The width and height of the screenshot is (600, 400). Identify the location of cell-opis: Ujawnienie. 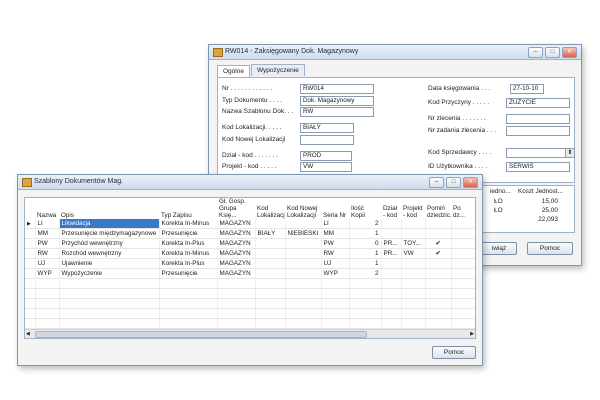
(109, 263).